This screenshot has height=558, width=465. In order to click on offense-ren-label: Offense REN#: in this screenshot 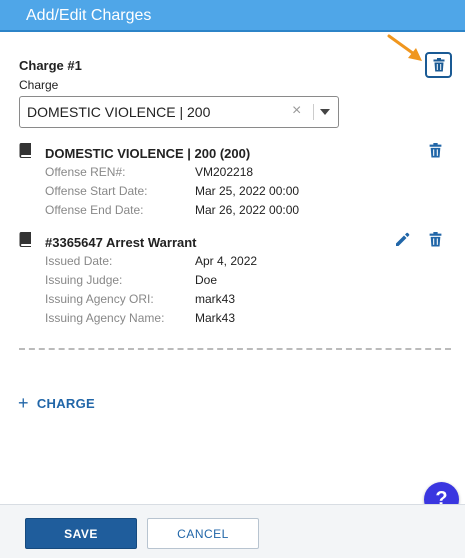, I will do `click(85, 172)`.